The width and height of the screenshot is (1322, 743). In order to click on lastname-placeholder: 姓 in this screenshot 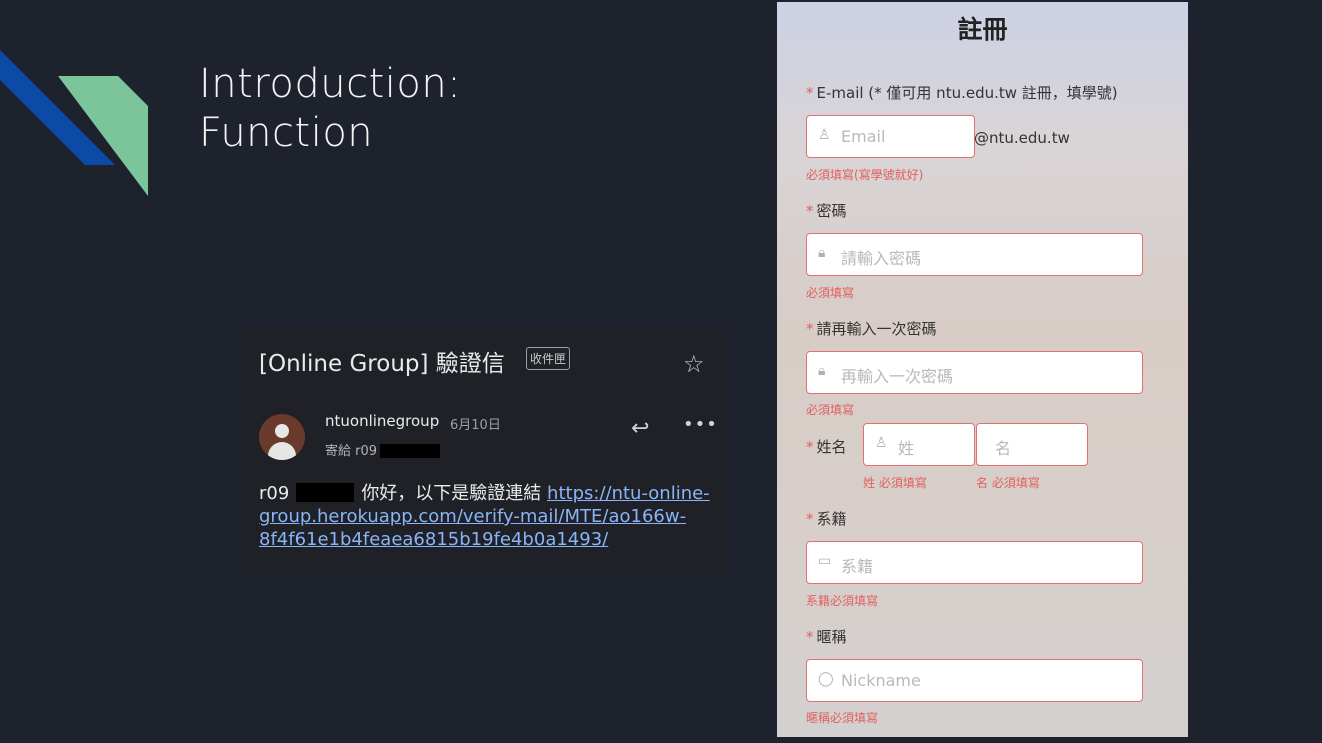, I will do `click(906, 448)`.